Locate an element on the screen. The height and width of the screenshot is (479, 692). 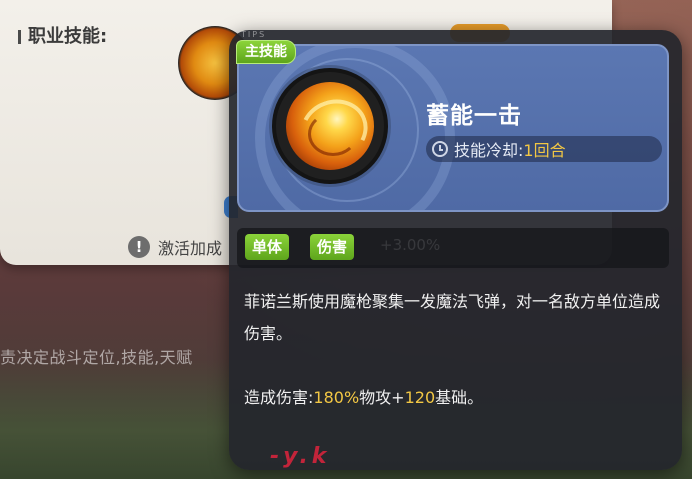
section-marker is located at coordinates (19, 37).